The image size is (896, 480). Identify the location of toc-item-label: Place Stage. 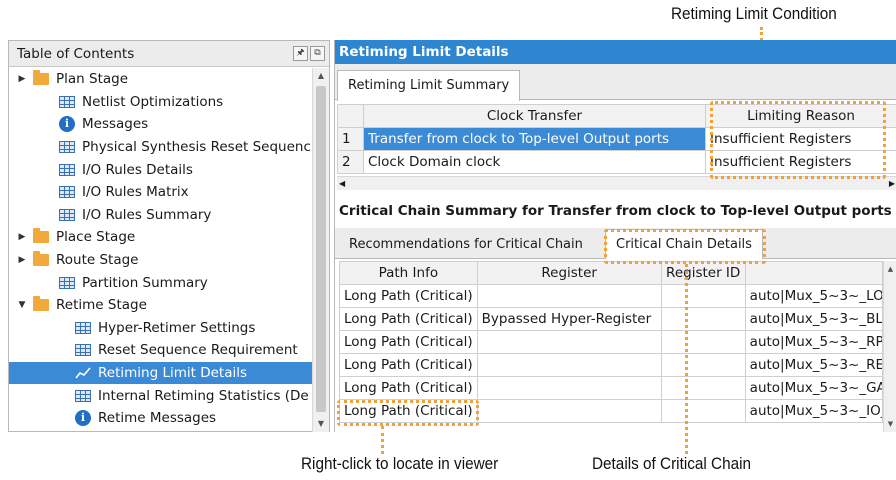
(96, 237).